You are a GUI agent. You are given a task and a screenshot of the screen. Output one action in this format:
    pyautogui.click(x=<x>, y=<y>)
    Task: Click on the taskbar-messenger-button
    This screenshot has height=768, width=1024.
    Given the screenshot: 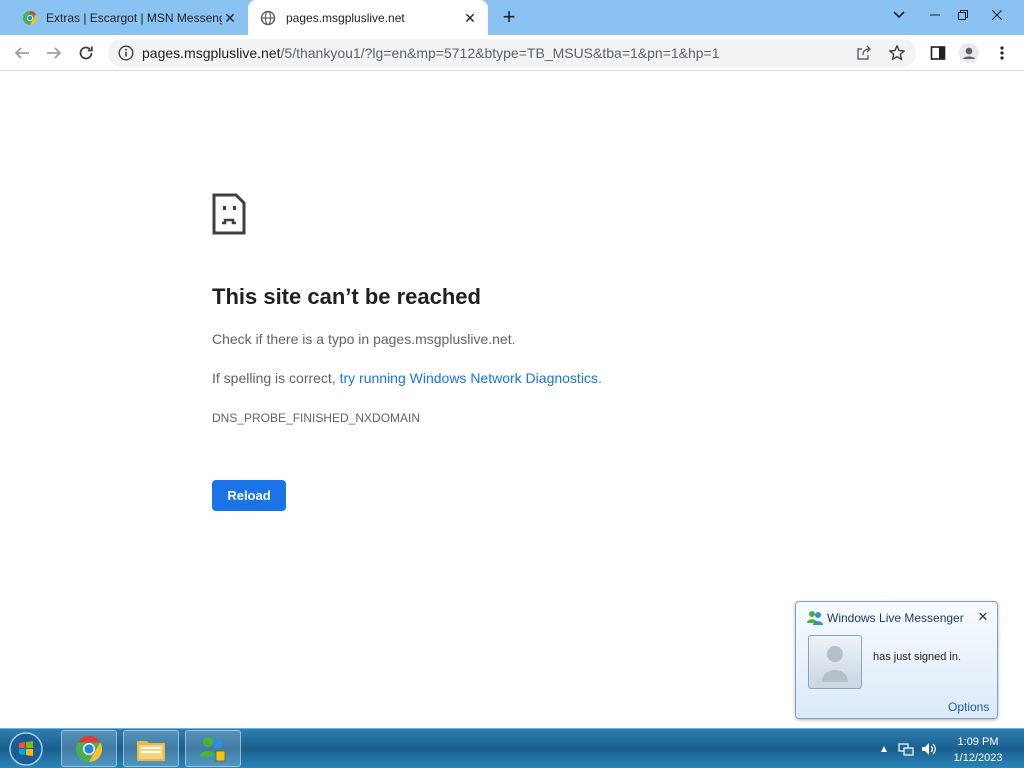 What is the action you would take?
    pyautogui.click(x=213, y=748)
    